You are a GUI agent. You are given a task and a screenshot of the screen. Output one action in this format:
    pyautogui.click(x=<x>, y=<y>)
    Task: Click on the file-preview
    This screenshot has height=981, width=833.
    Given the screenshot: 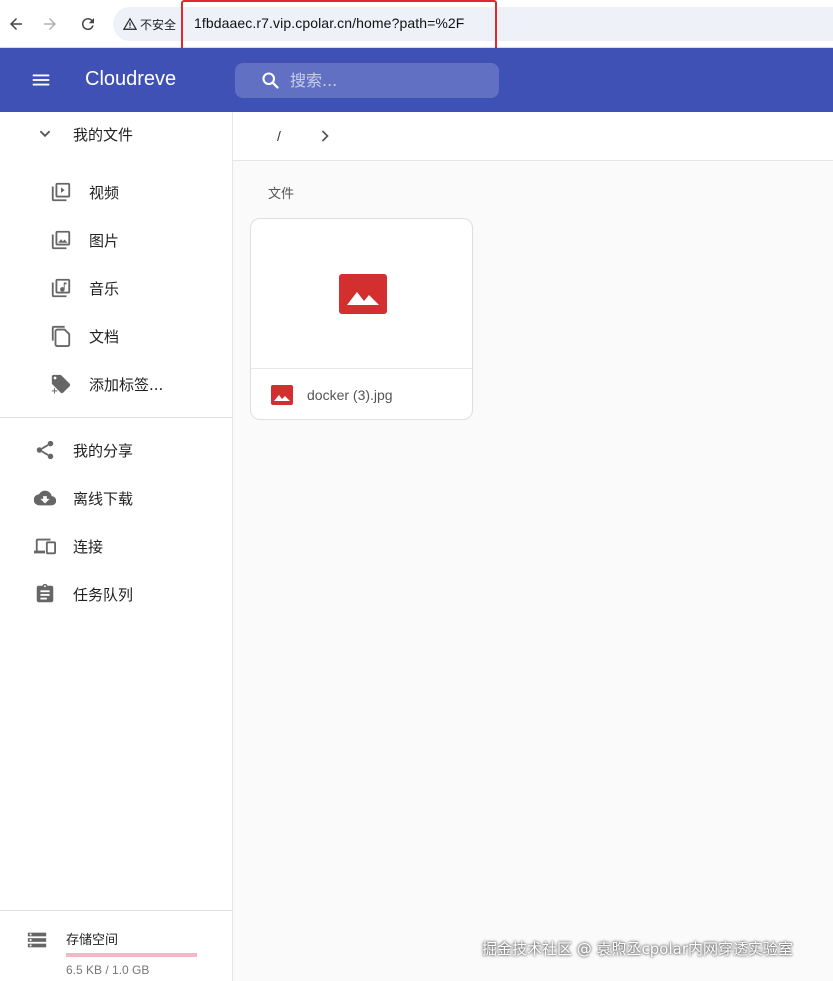 What is the action you would take?
    pyautogui.click(x=361, y=294)
    